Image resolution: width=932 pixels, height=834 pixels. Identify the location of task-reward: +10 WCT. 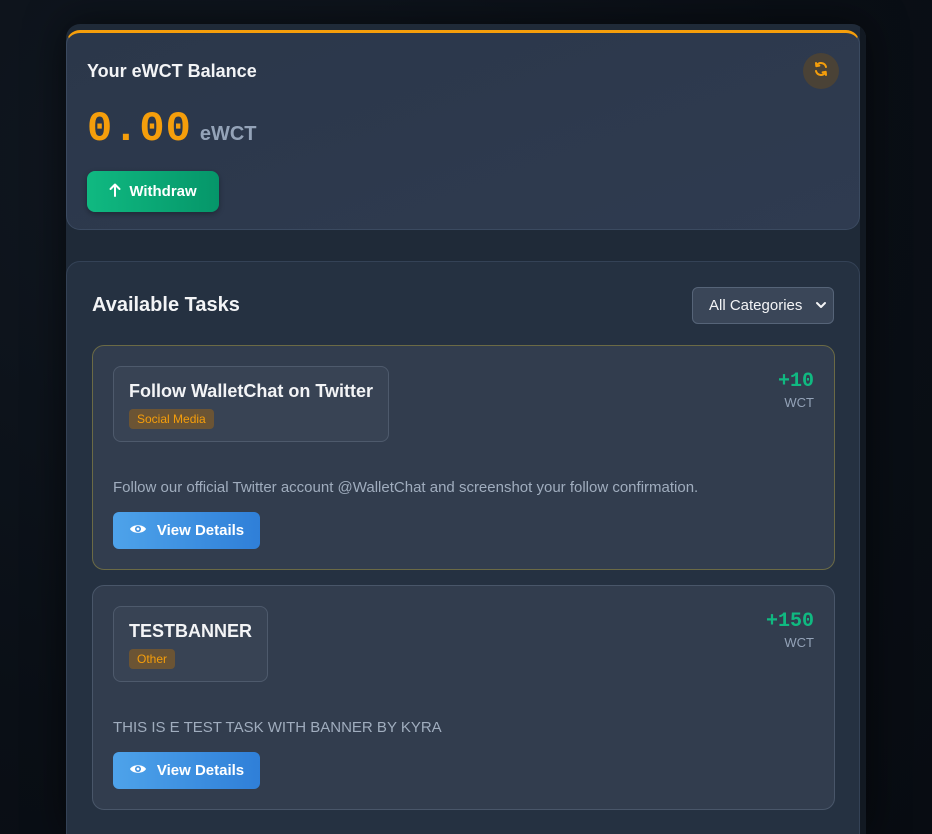
(796, 390).